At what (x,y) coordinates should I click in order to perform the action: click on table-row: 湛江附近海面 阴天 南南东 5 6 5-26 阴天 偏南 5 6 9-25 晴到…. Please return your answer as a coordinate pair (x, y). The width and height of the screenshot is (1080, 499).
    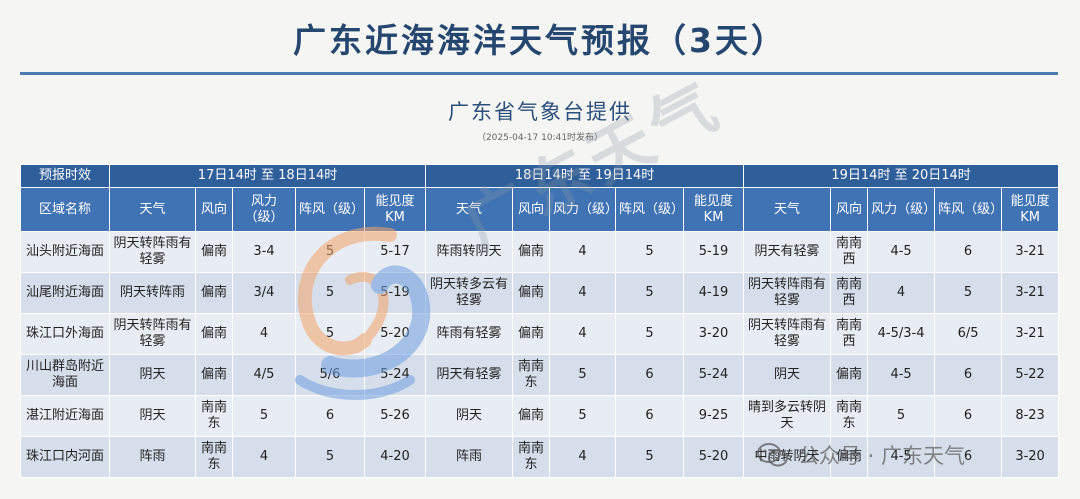
    Looking at the image, I should click on (540, 416).